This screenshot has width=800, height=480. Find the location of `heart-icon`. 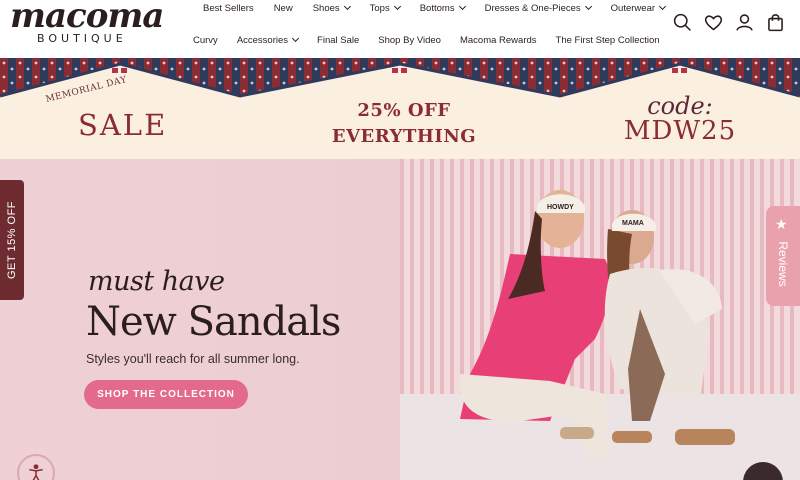

heart-icon is located at coordinates (713, 22).